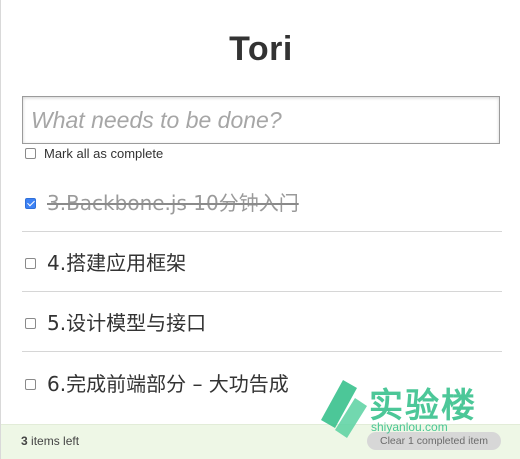  I want to click on todo-item: 3.Backbone.js 10分钟入门, so click(262, 202).